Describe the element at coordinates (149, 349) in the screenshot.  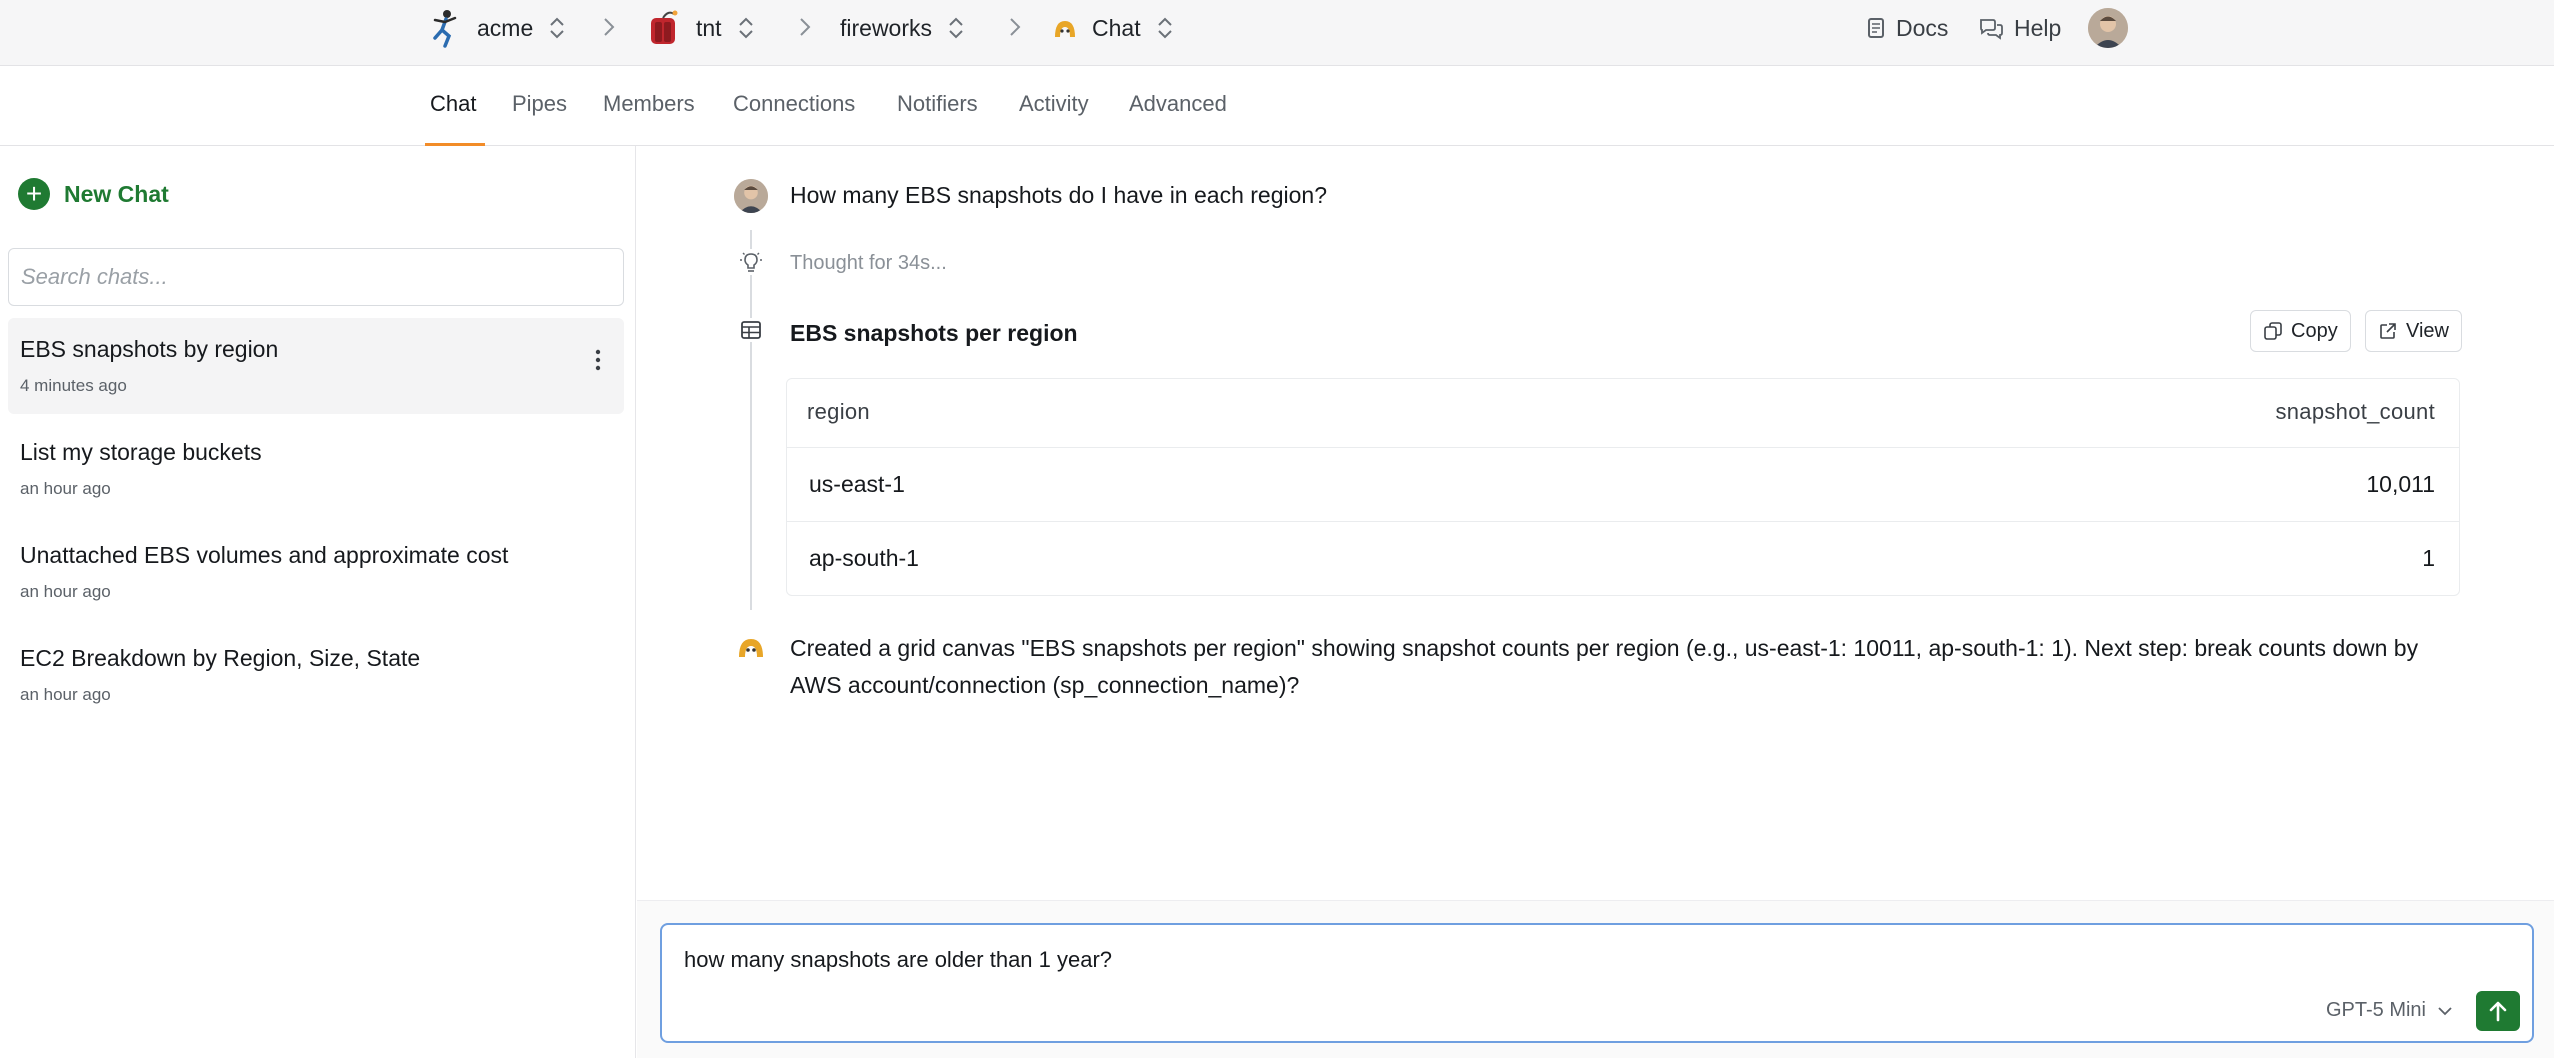
I see `chat-title: EBS snapshots by region` at that location.